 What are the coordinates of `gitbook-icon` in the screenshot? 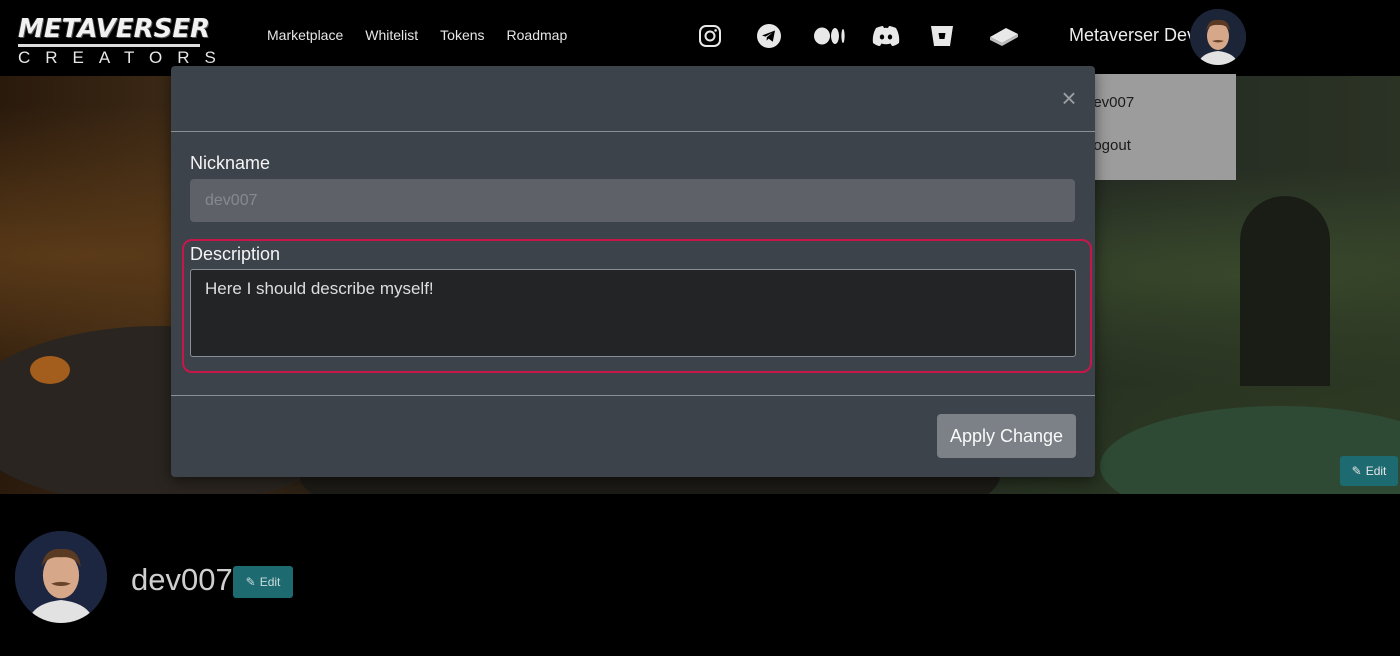 It's located at (1017, 36).